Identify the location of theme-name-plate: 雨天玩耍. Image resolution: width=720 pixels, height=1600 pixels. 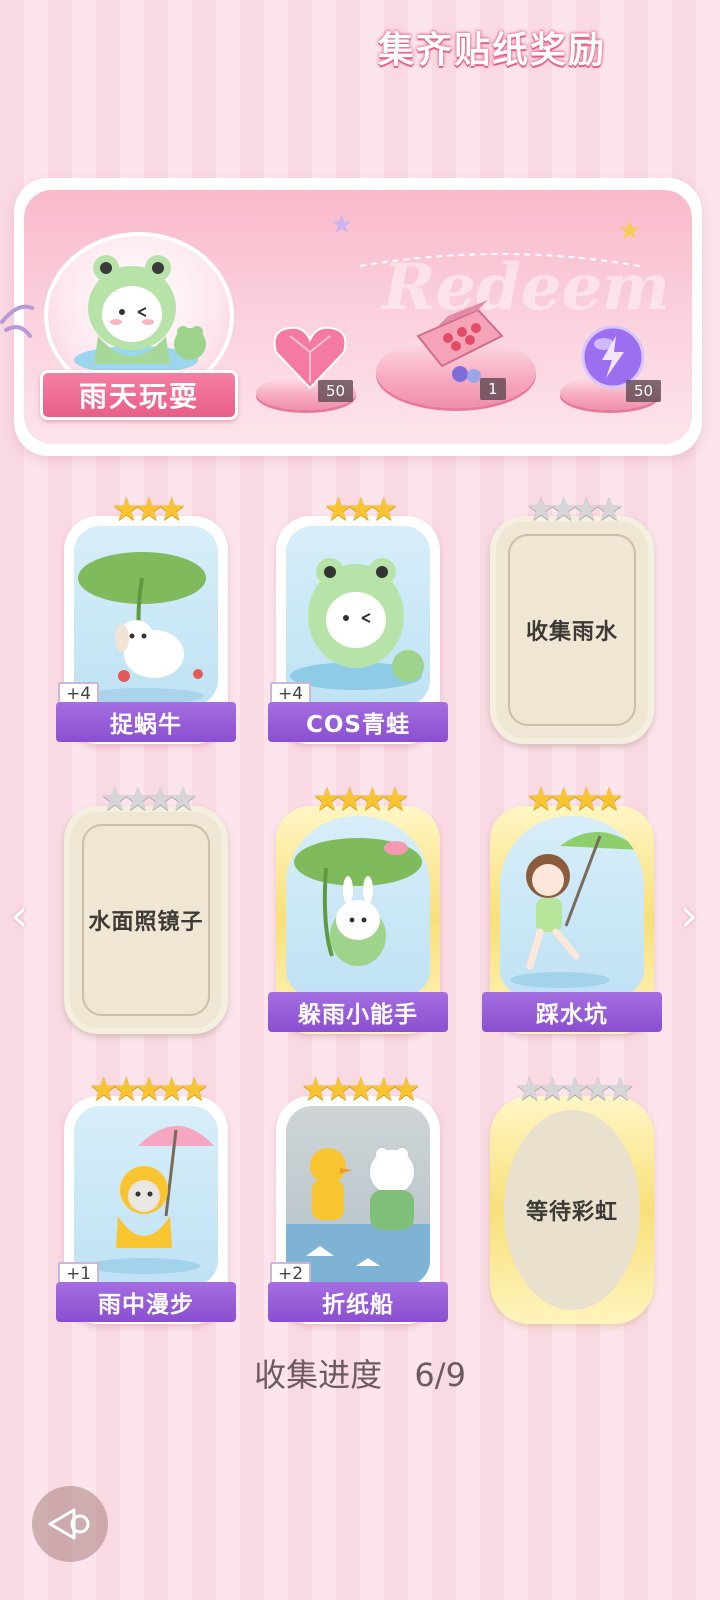
(139, 395).